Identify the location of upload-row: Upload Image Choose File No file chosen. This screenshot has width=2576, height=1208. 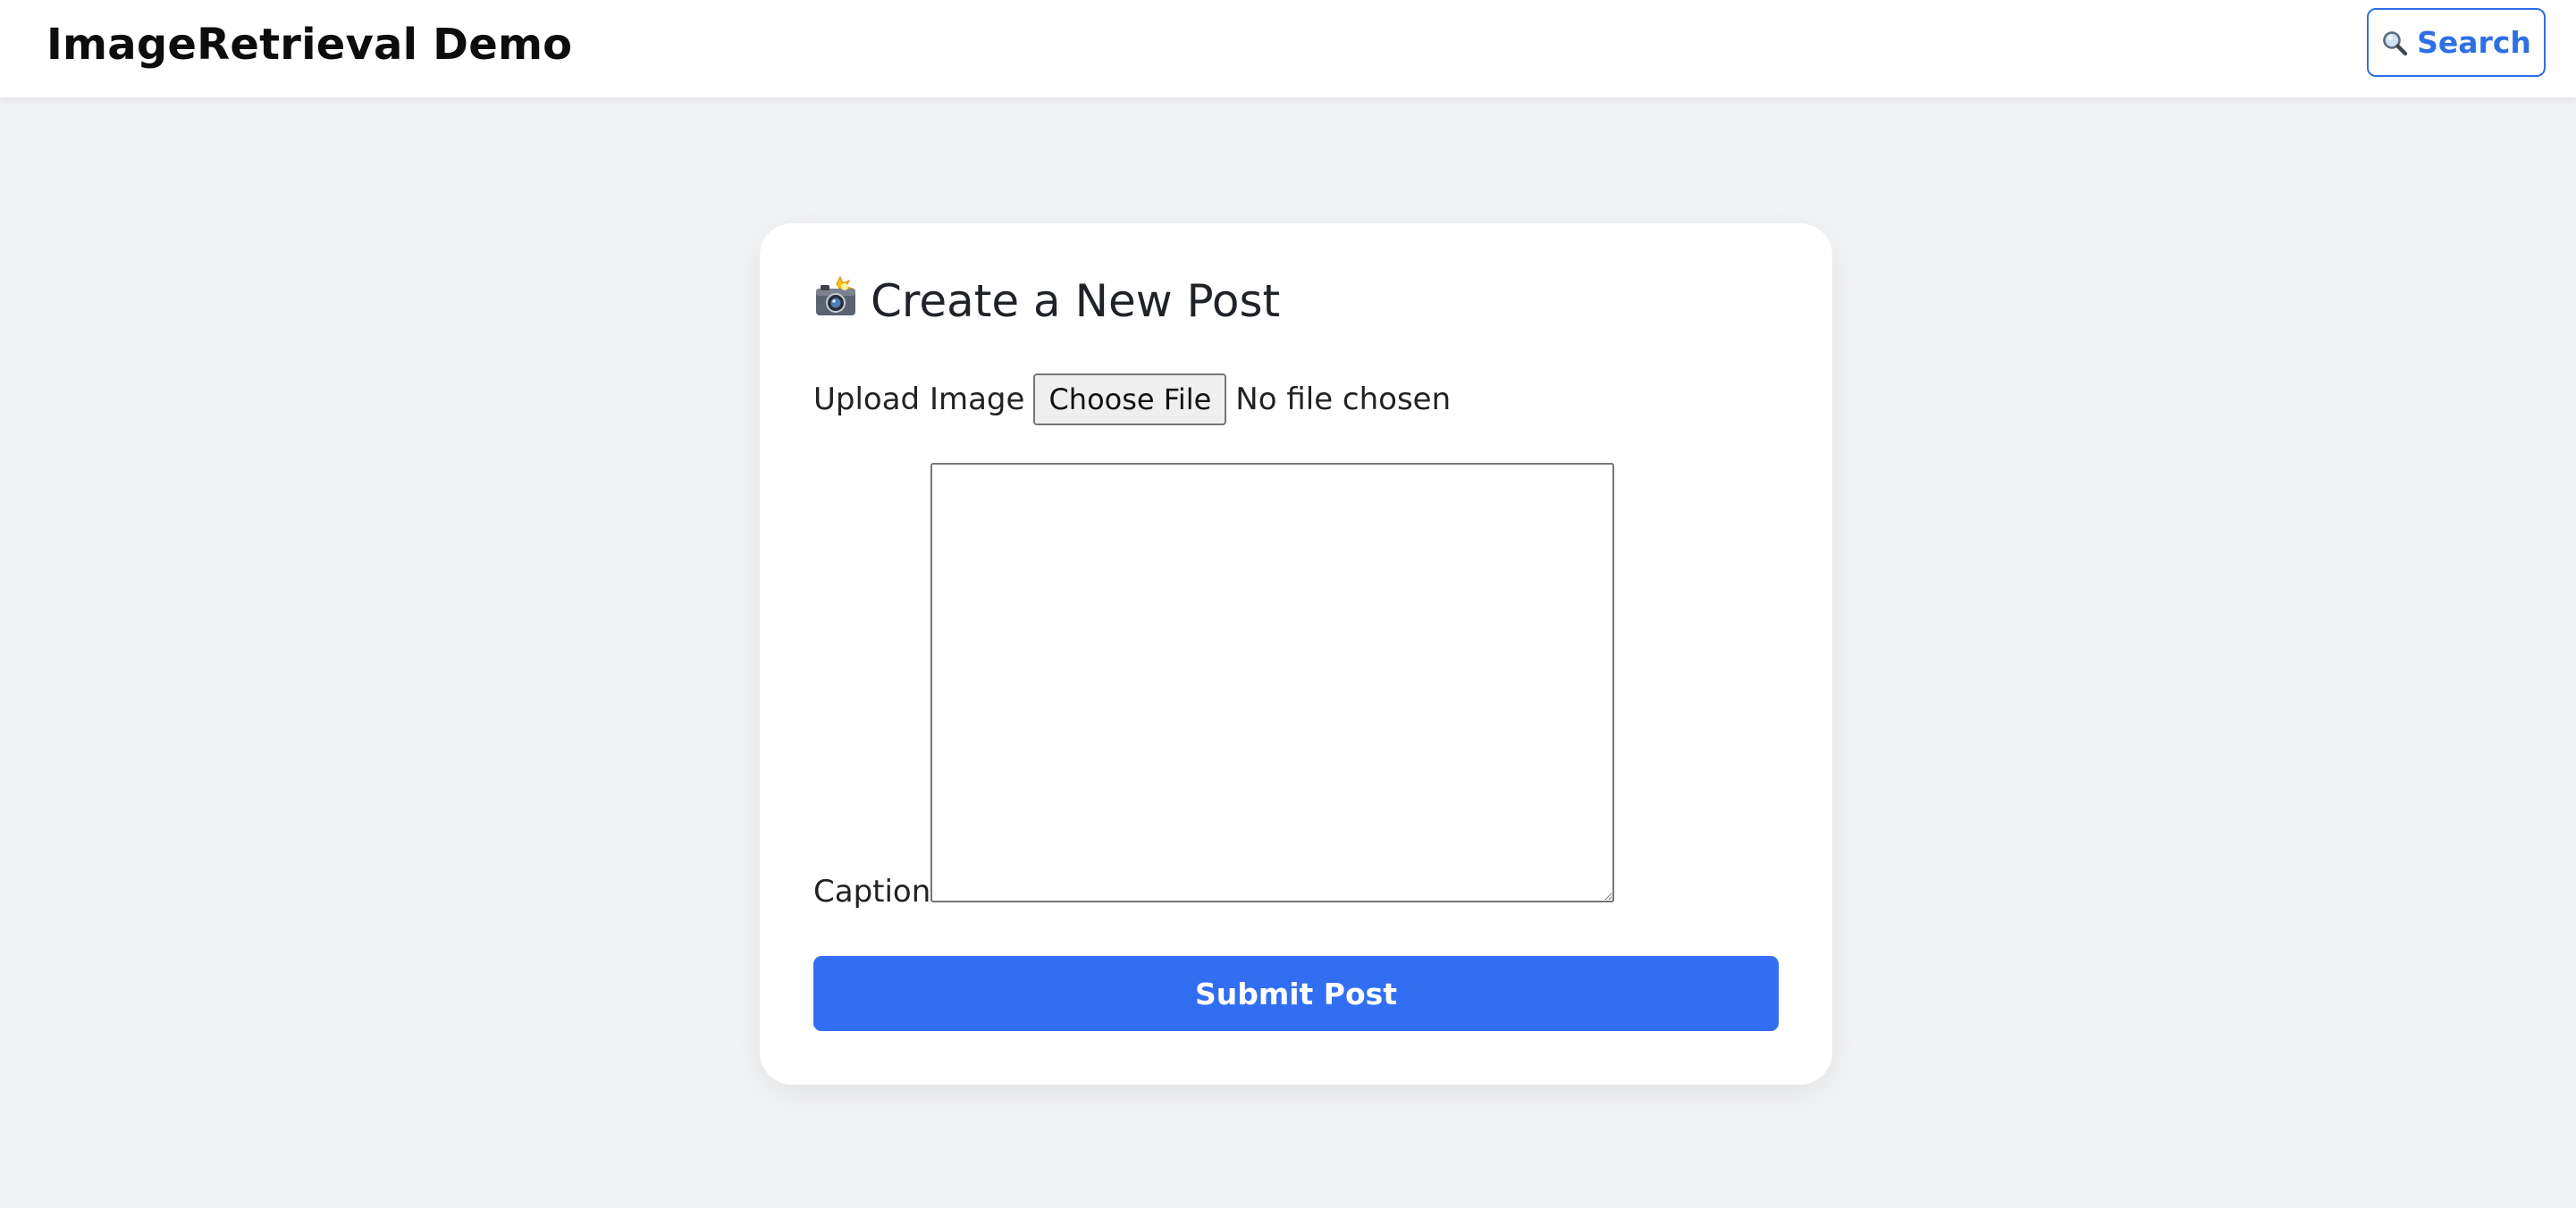
(1132, 399).